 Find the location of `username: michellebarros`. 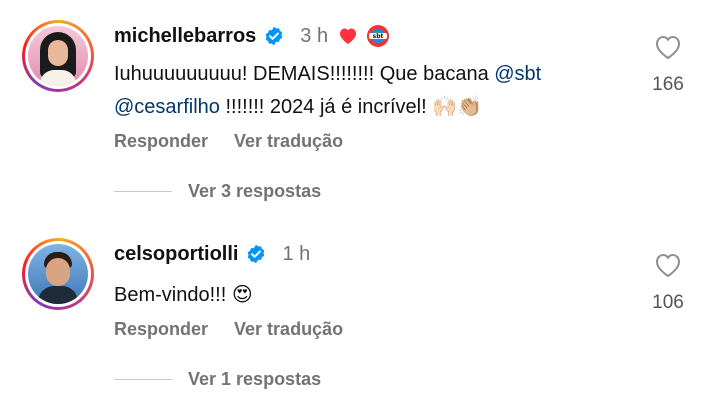

username: michellebarros is located at coordinates (185, 36).